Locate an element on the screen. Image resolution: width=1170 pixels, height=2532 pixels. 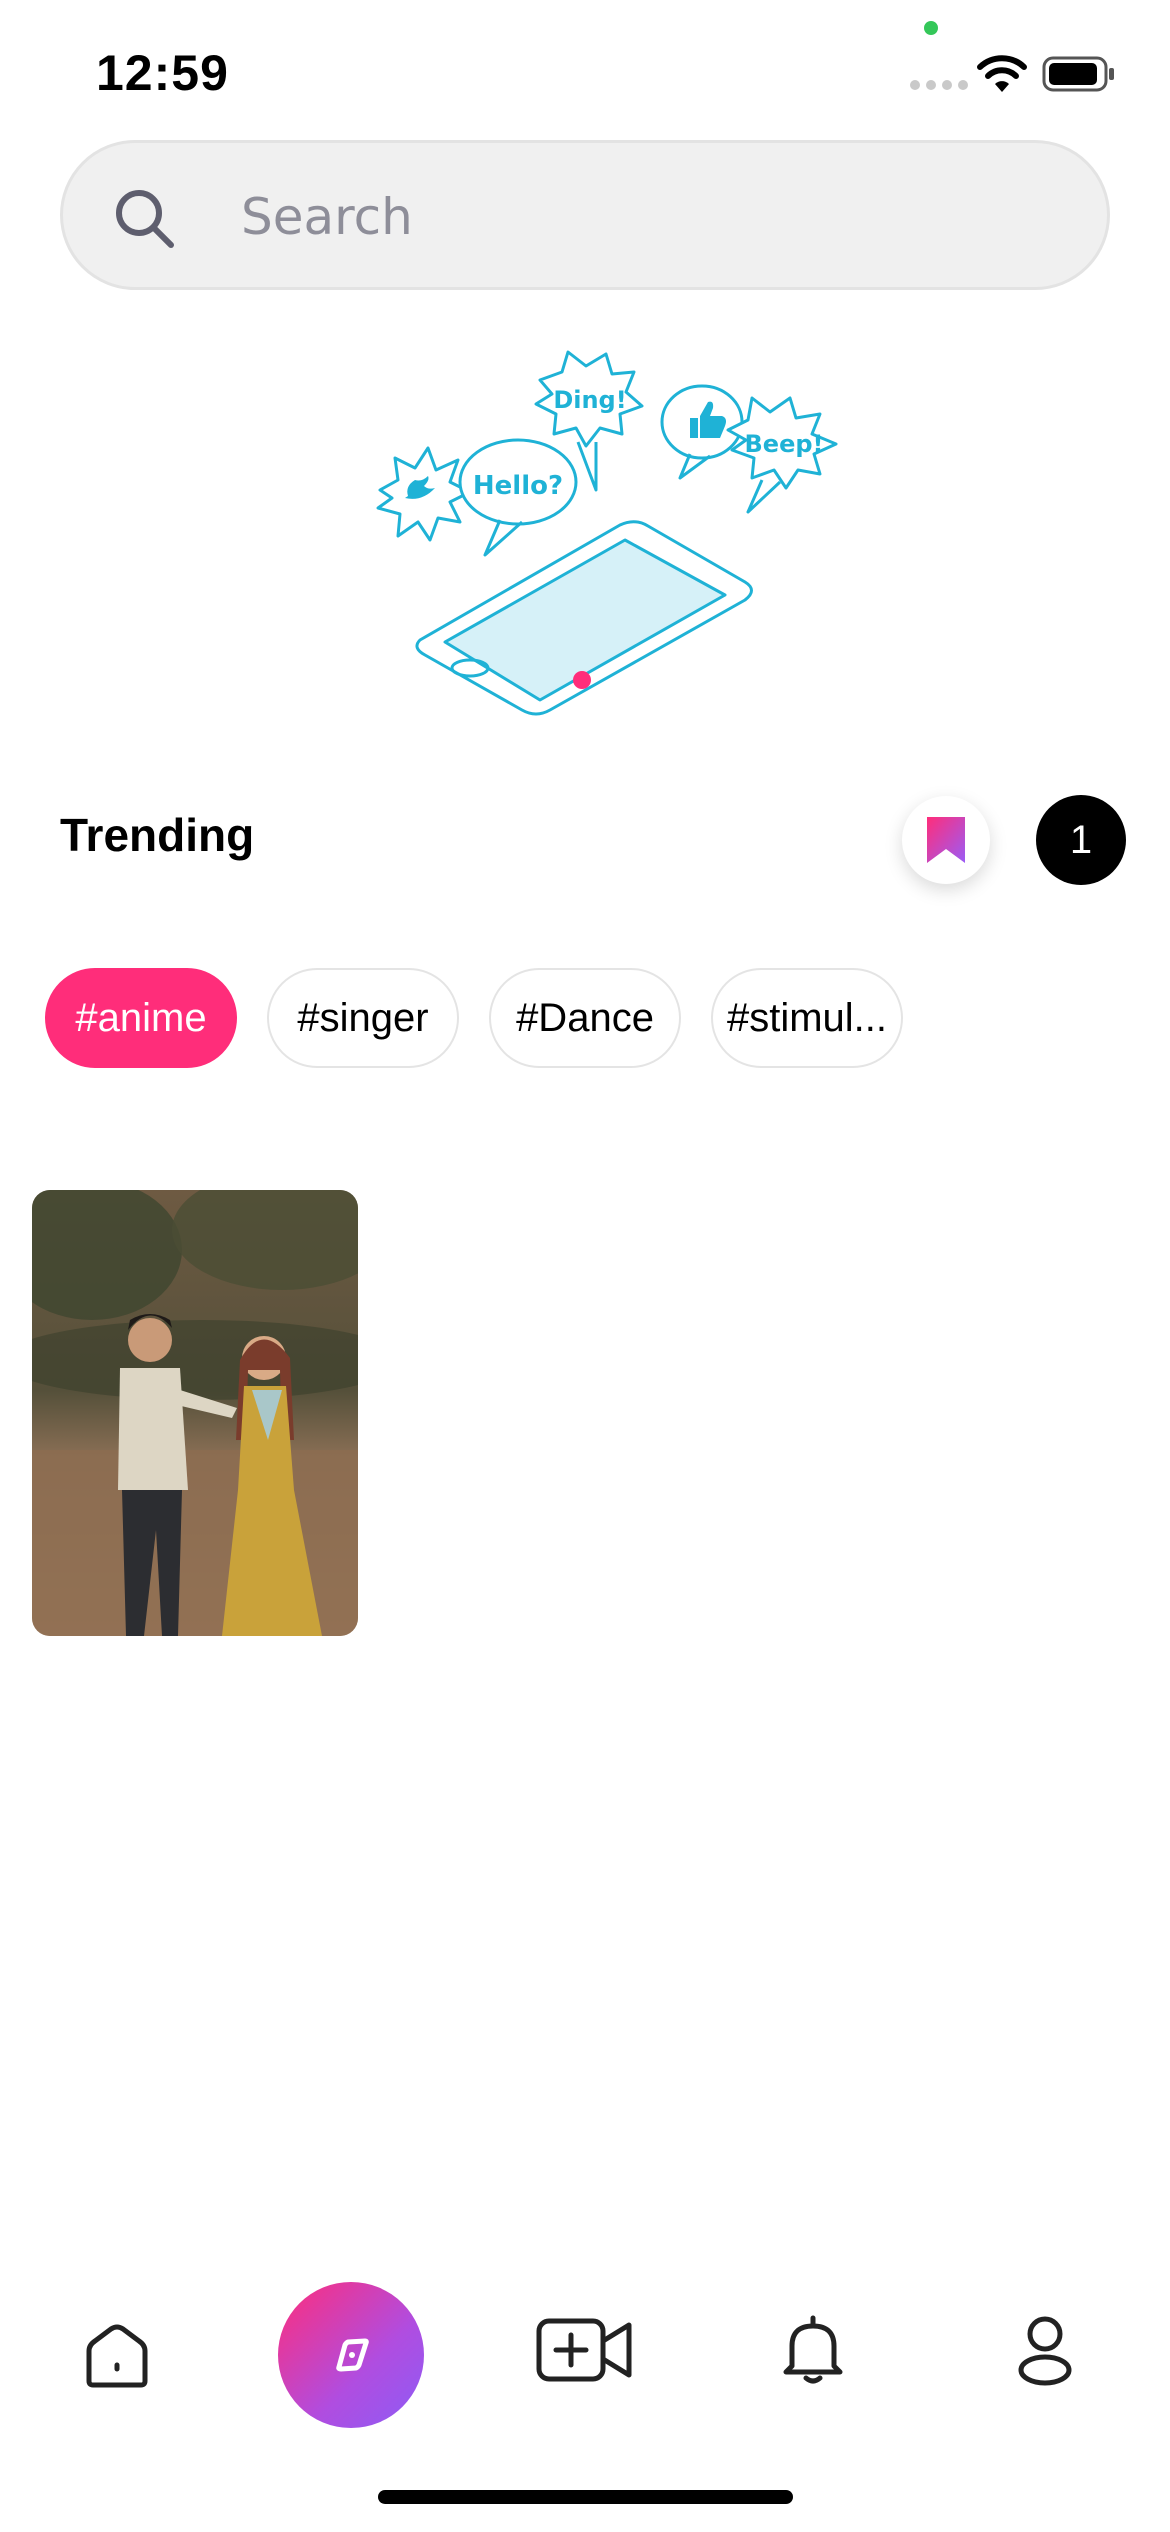
cellular-signal-icon is located at coordinates (939, 85).